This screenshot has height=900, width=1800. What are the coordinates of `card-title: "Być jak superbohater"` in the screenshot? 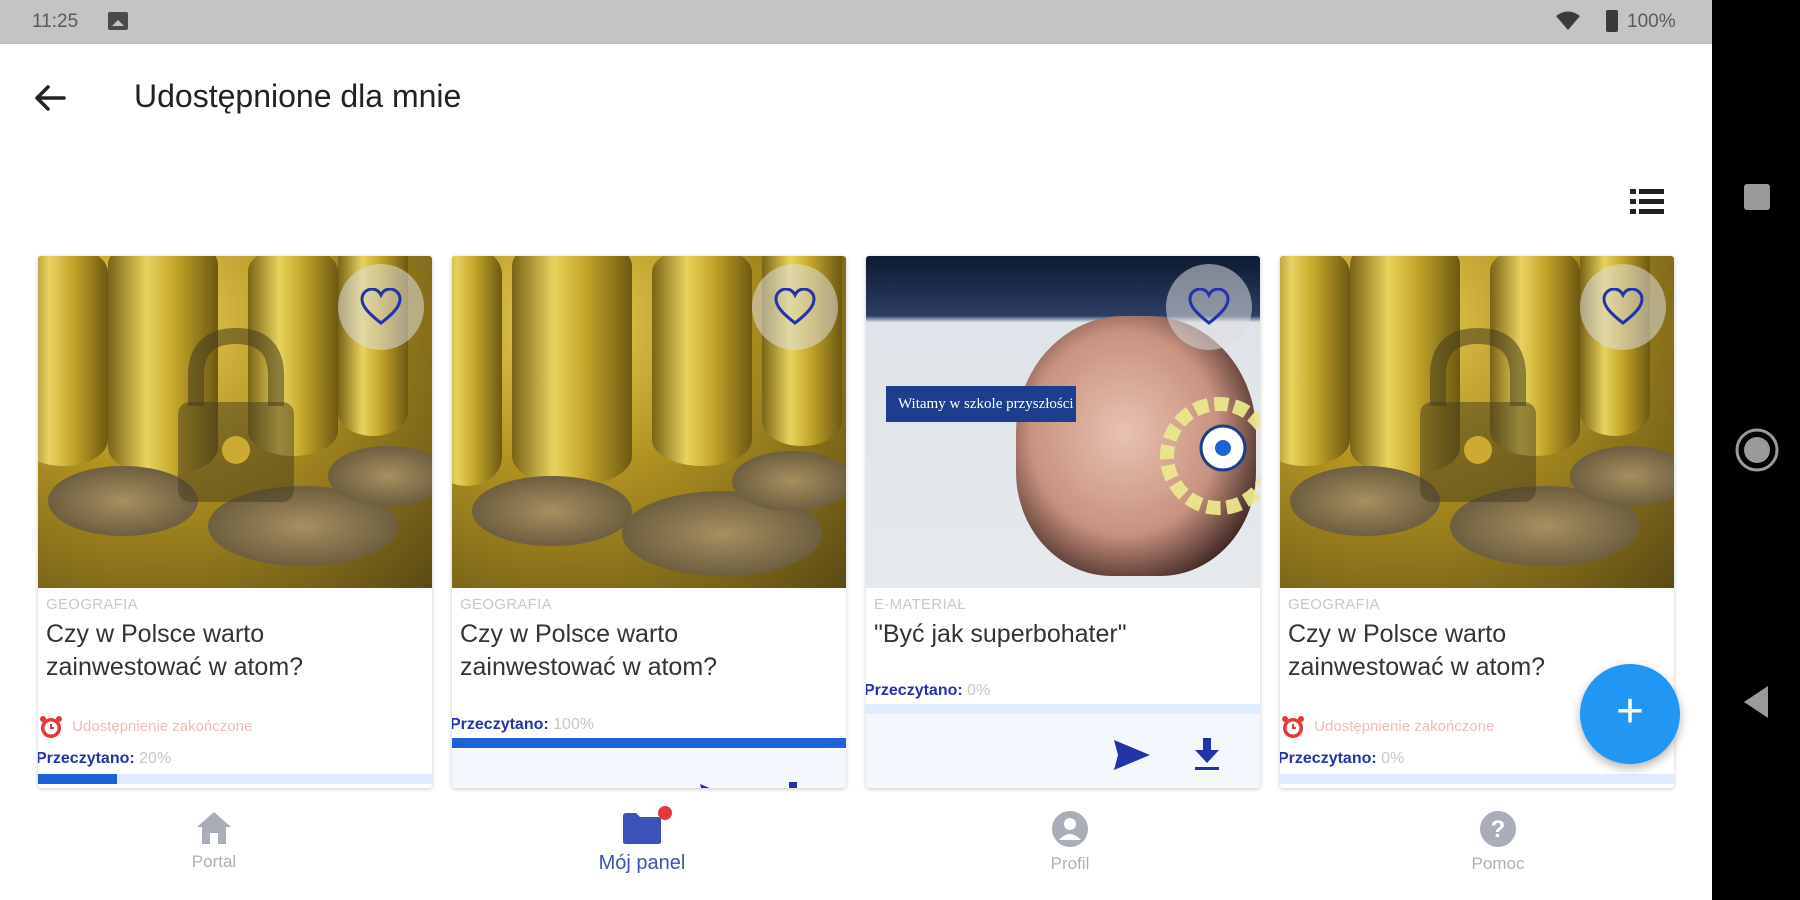 It's located at (1000, 634).